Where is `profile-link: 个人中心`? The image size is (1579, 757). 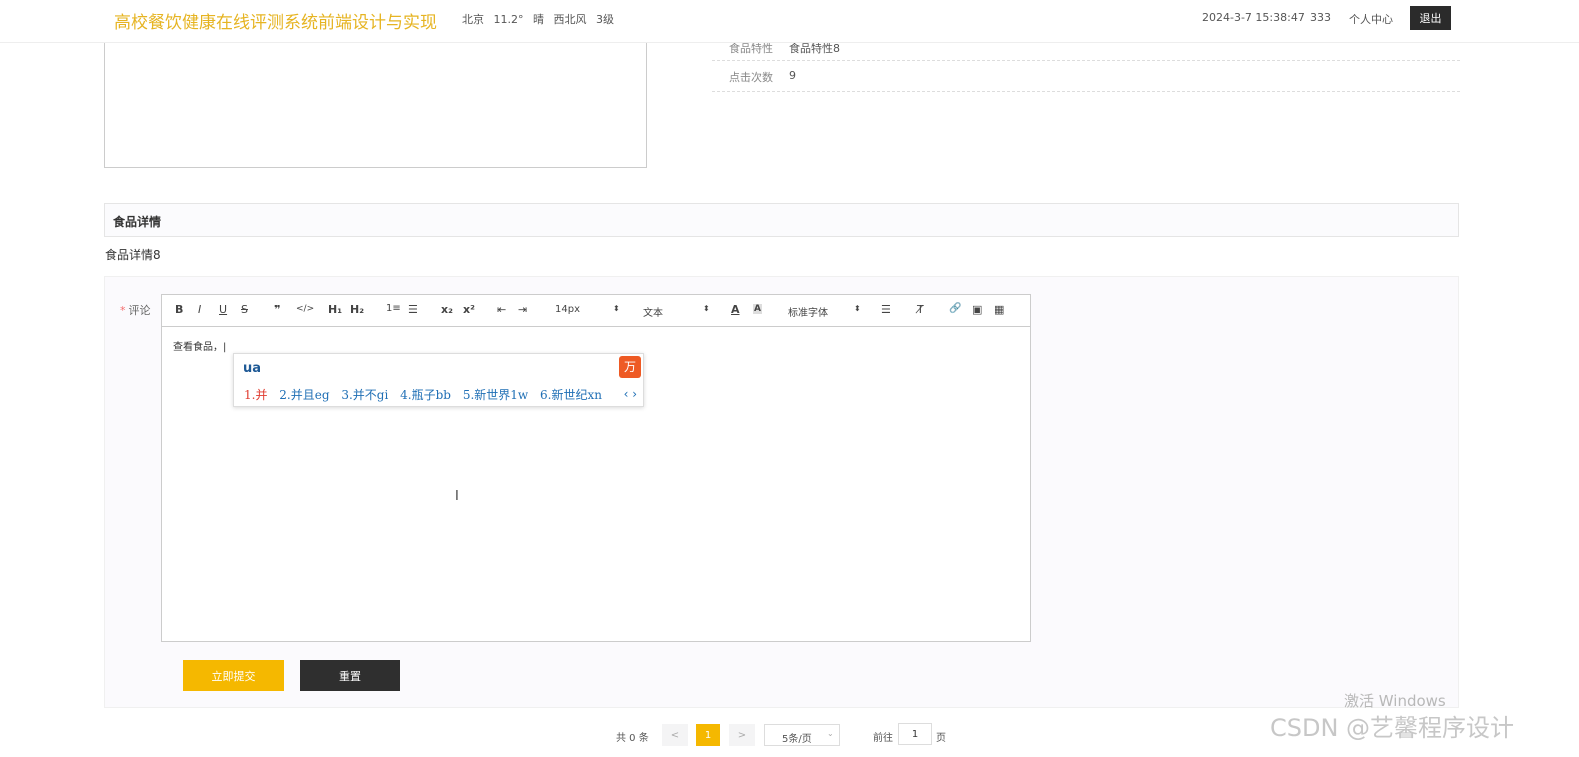 profile-link: 个人中心 is located at coordinates (1371, 19).